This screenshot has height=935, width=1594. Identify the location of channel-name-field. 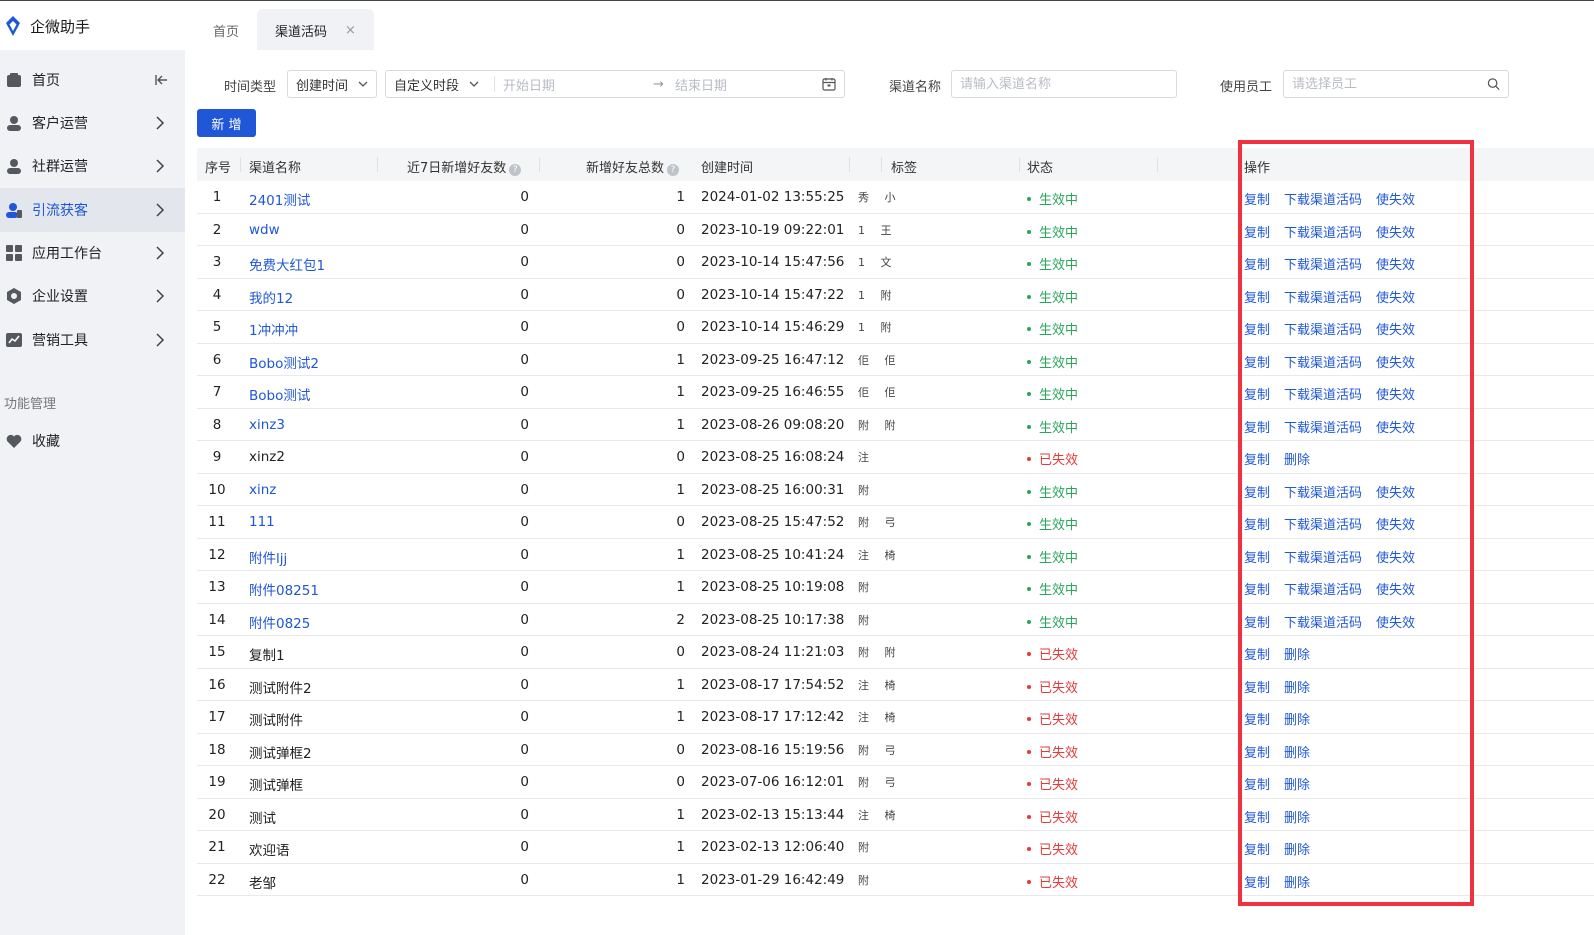
(1064, 84).